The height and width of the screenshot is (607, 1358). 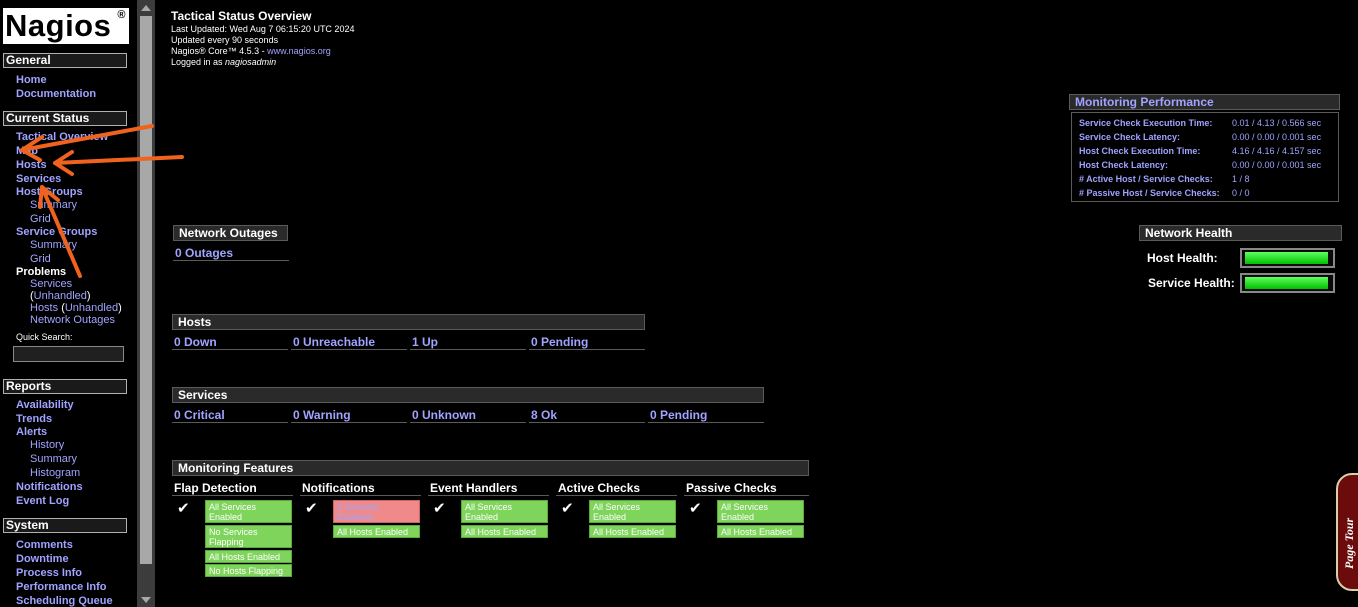 I want to click on nav-alerts-history: History, so click(x=47, y=445).